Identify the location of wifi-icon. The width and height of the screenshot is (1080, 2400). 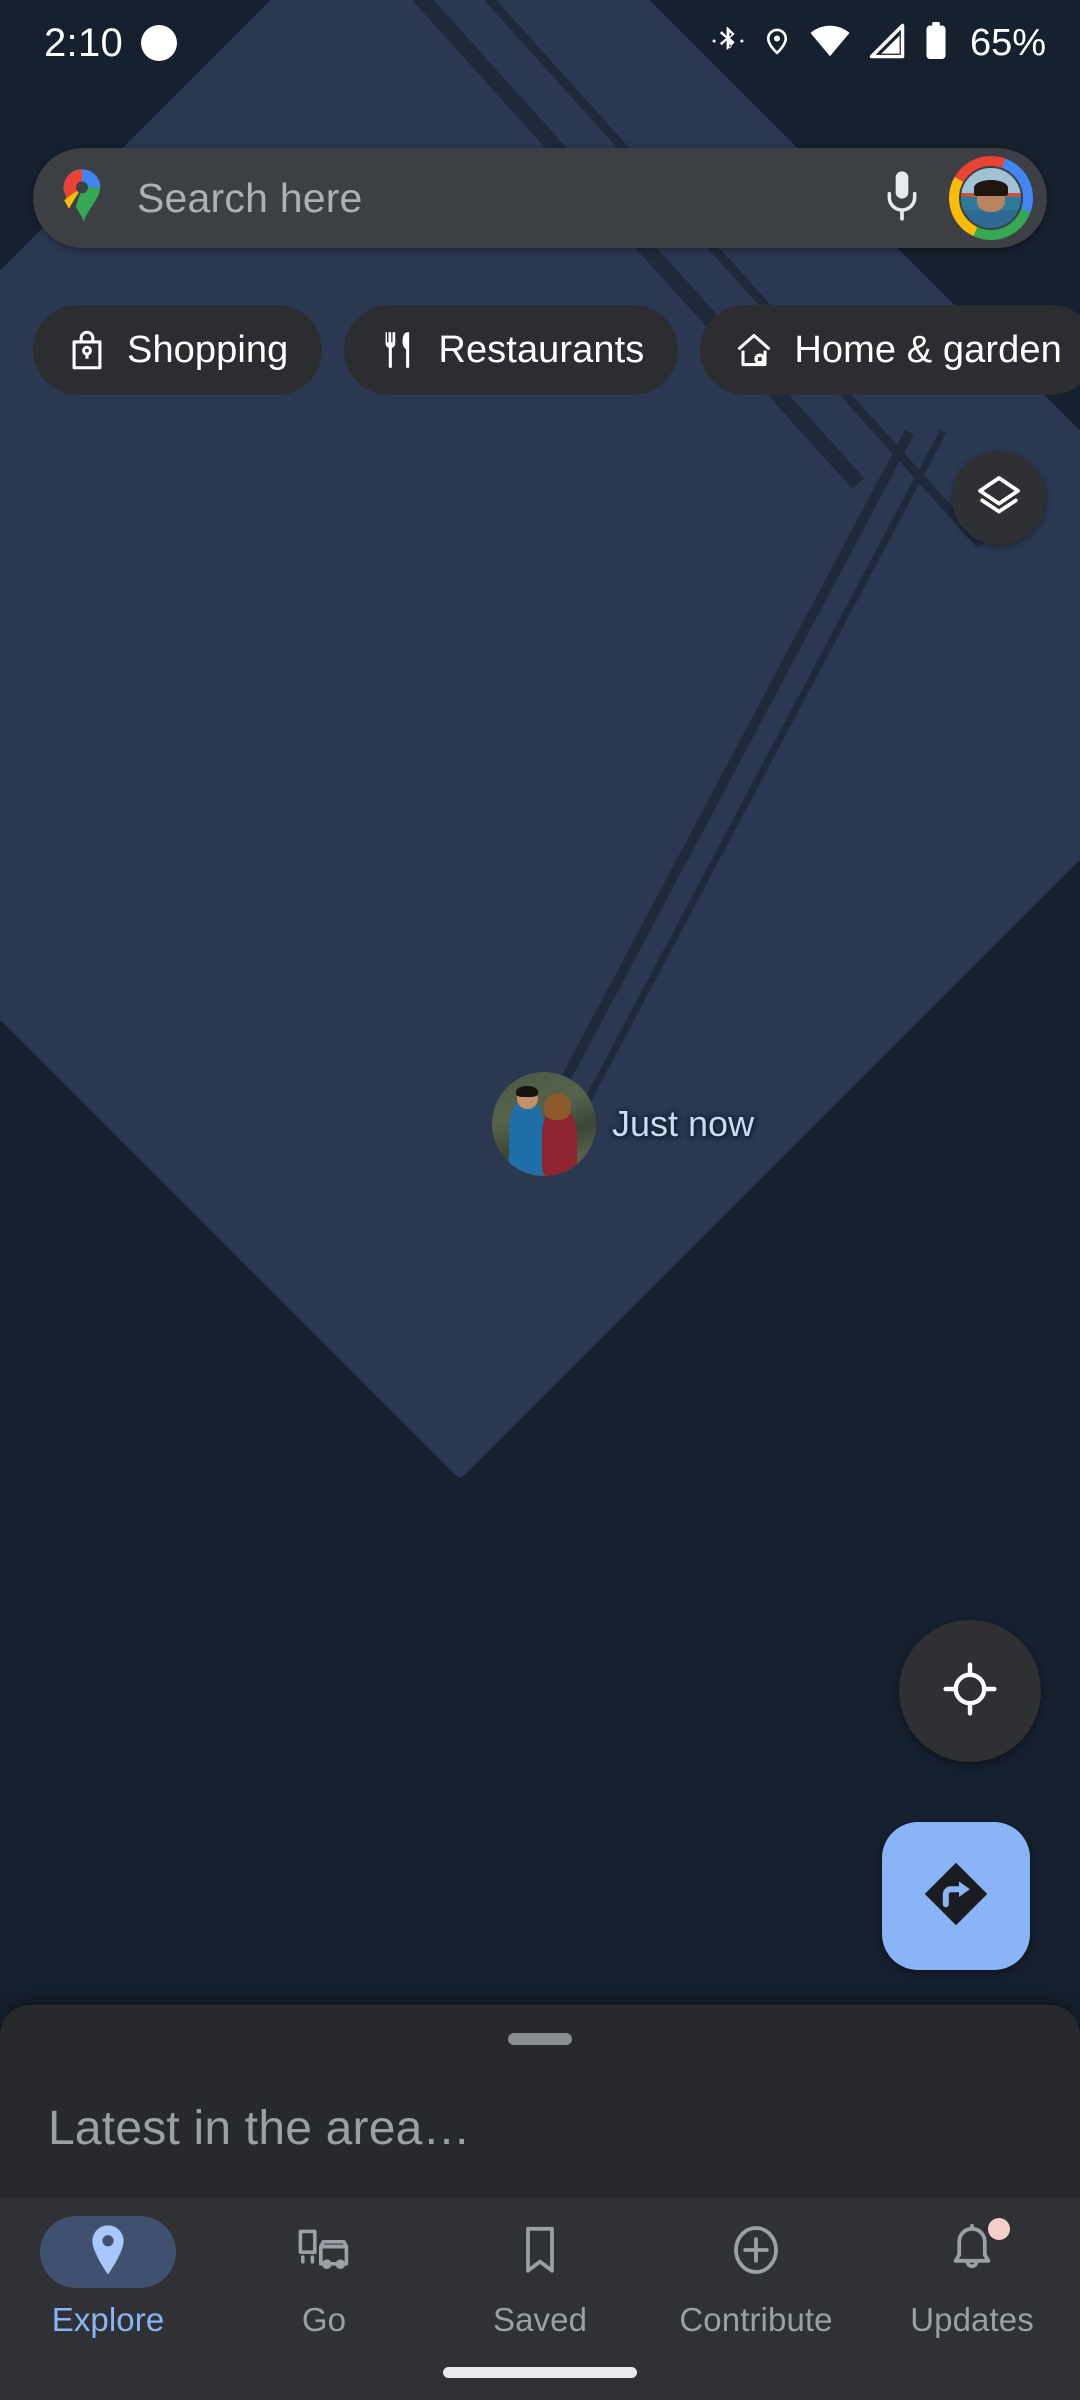
(830, 43).